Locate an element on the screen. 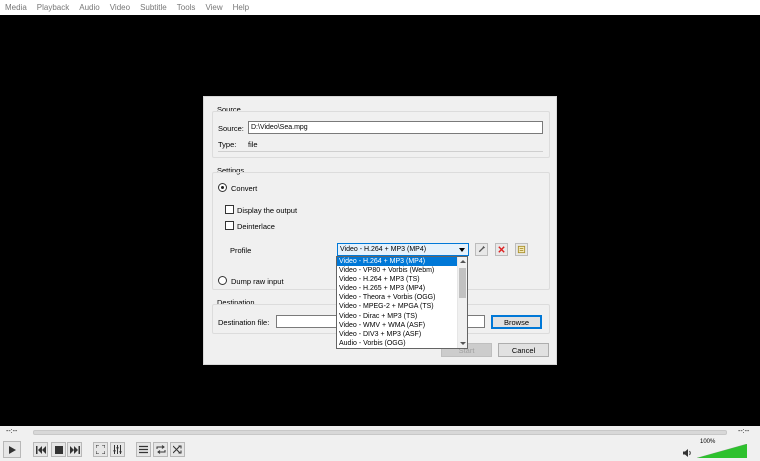 The width and height of the screenshot is (760, 461). menu-help: Help is located at coordinates (241, 7).